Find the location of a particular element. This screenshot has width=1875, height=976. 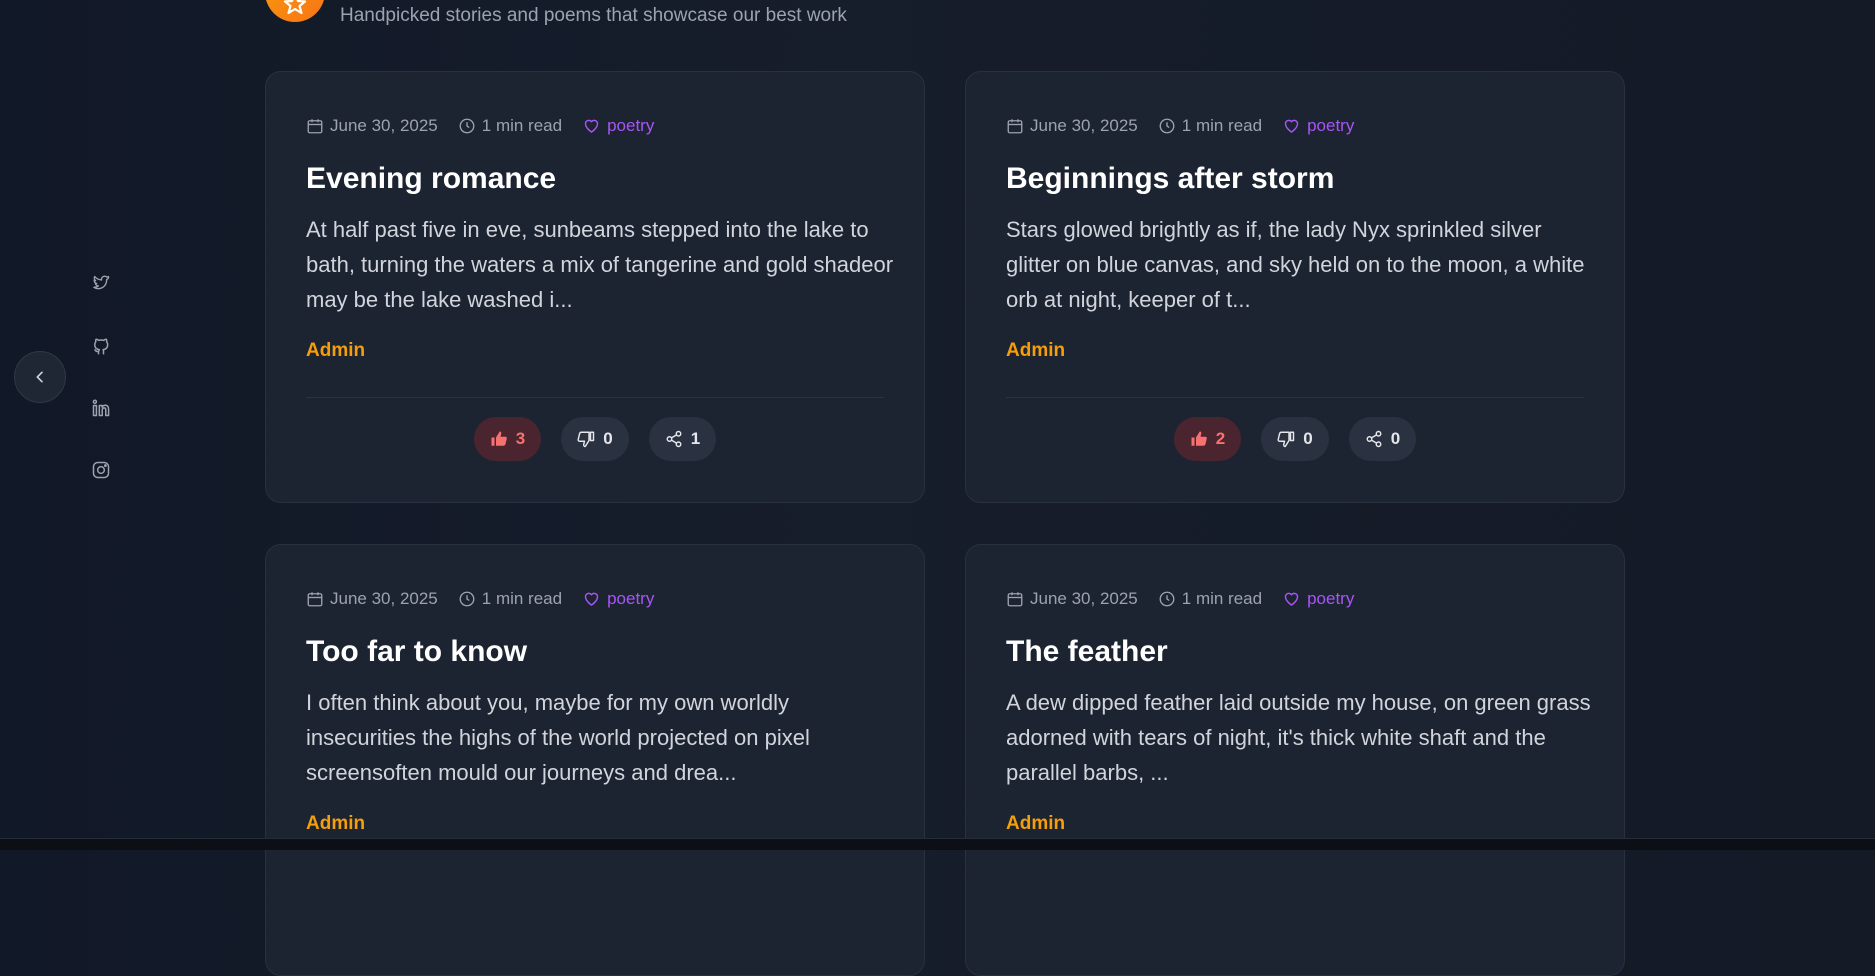

back-button is located at coordinates (40, 377).